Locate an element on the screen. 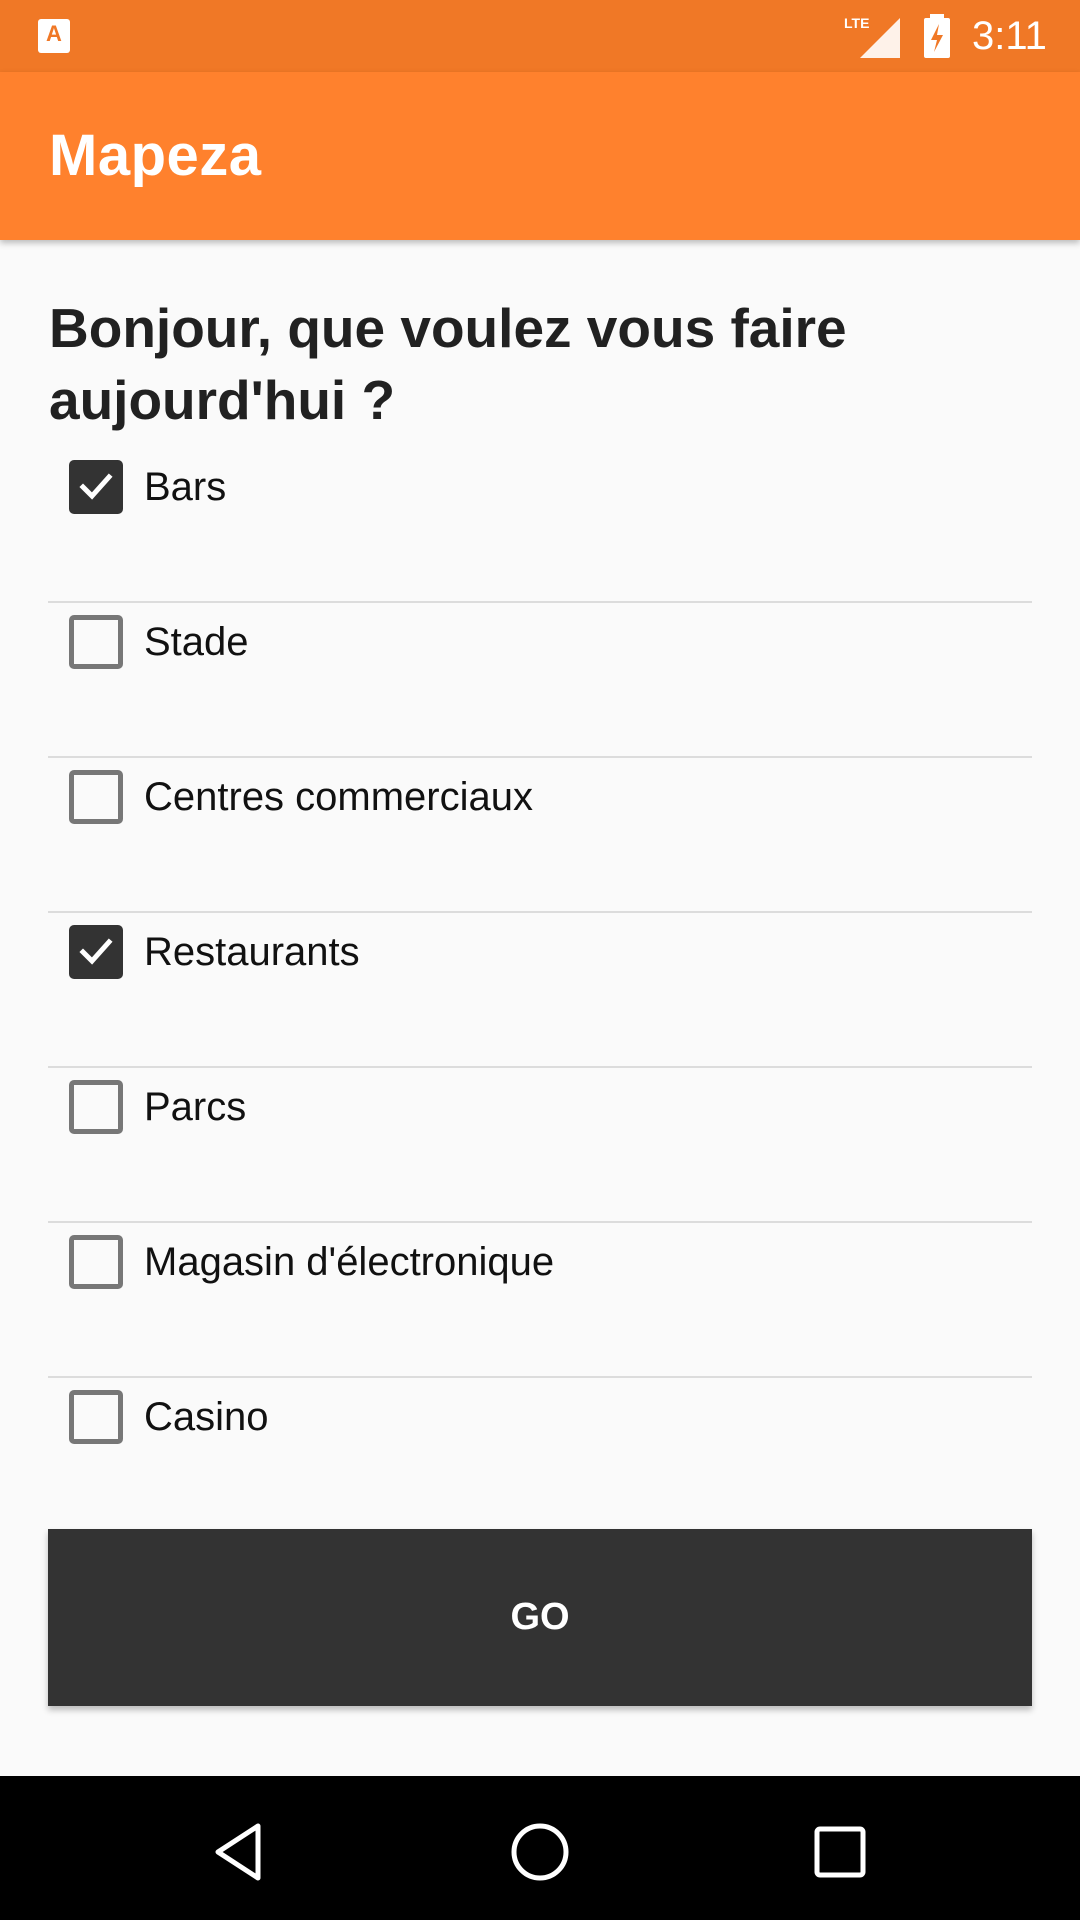 The height and width of the screenshot is (1920, 1080). option-label: Centres commerciaux is located at coordinates (339, 797).